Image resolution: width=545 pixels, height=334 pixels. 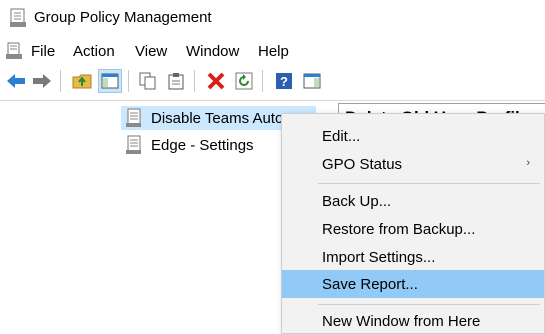 I want to click on help-button: ?, so click(x=284, y=81).